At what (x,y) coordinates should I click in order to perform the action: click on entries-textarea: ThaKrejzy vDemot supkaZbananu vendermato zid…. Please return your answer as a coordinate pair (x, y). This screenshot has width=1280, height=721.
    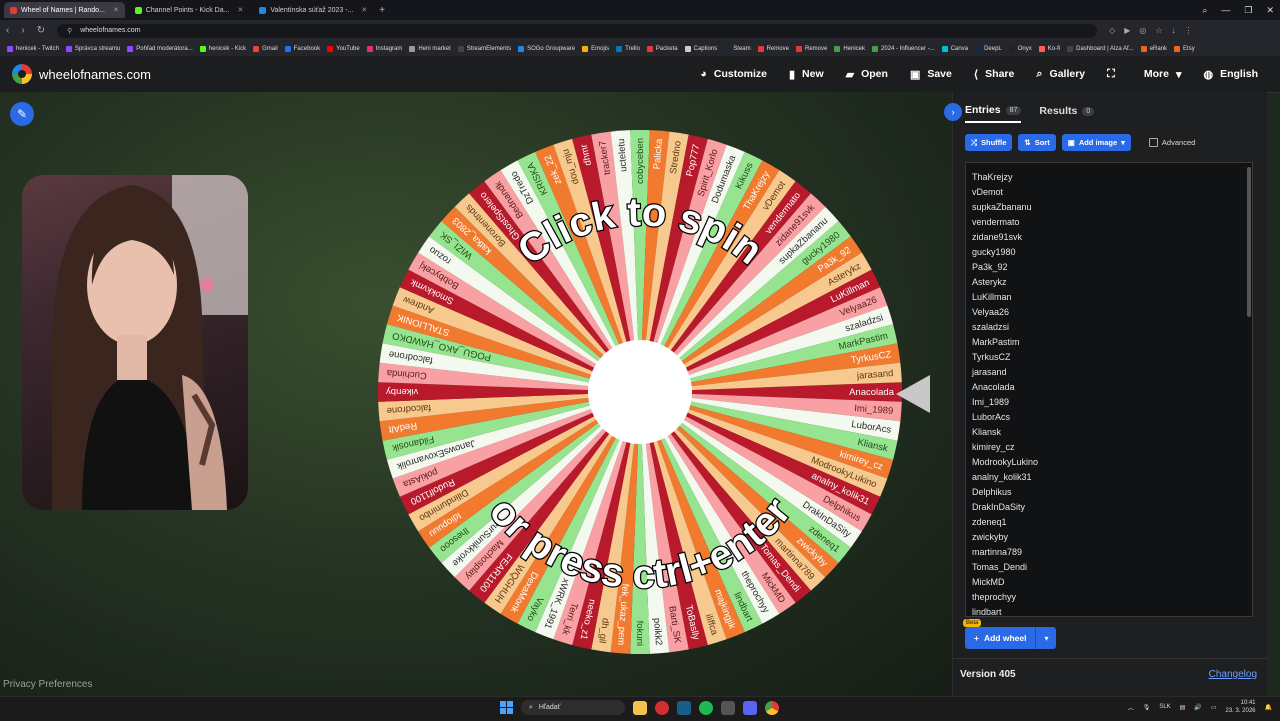
    Looking at the image, I should click on (1109, 389).